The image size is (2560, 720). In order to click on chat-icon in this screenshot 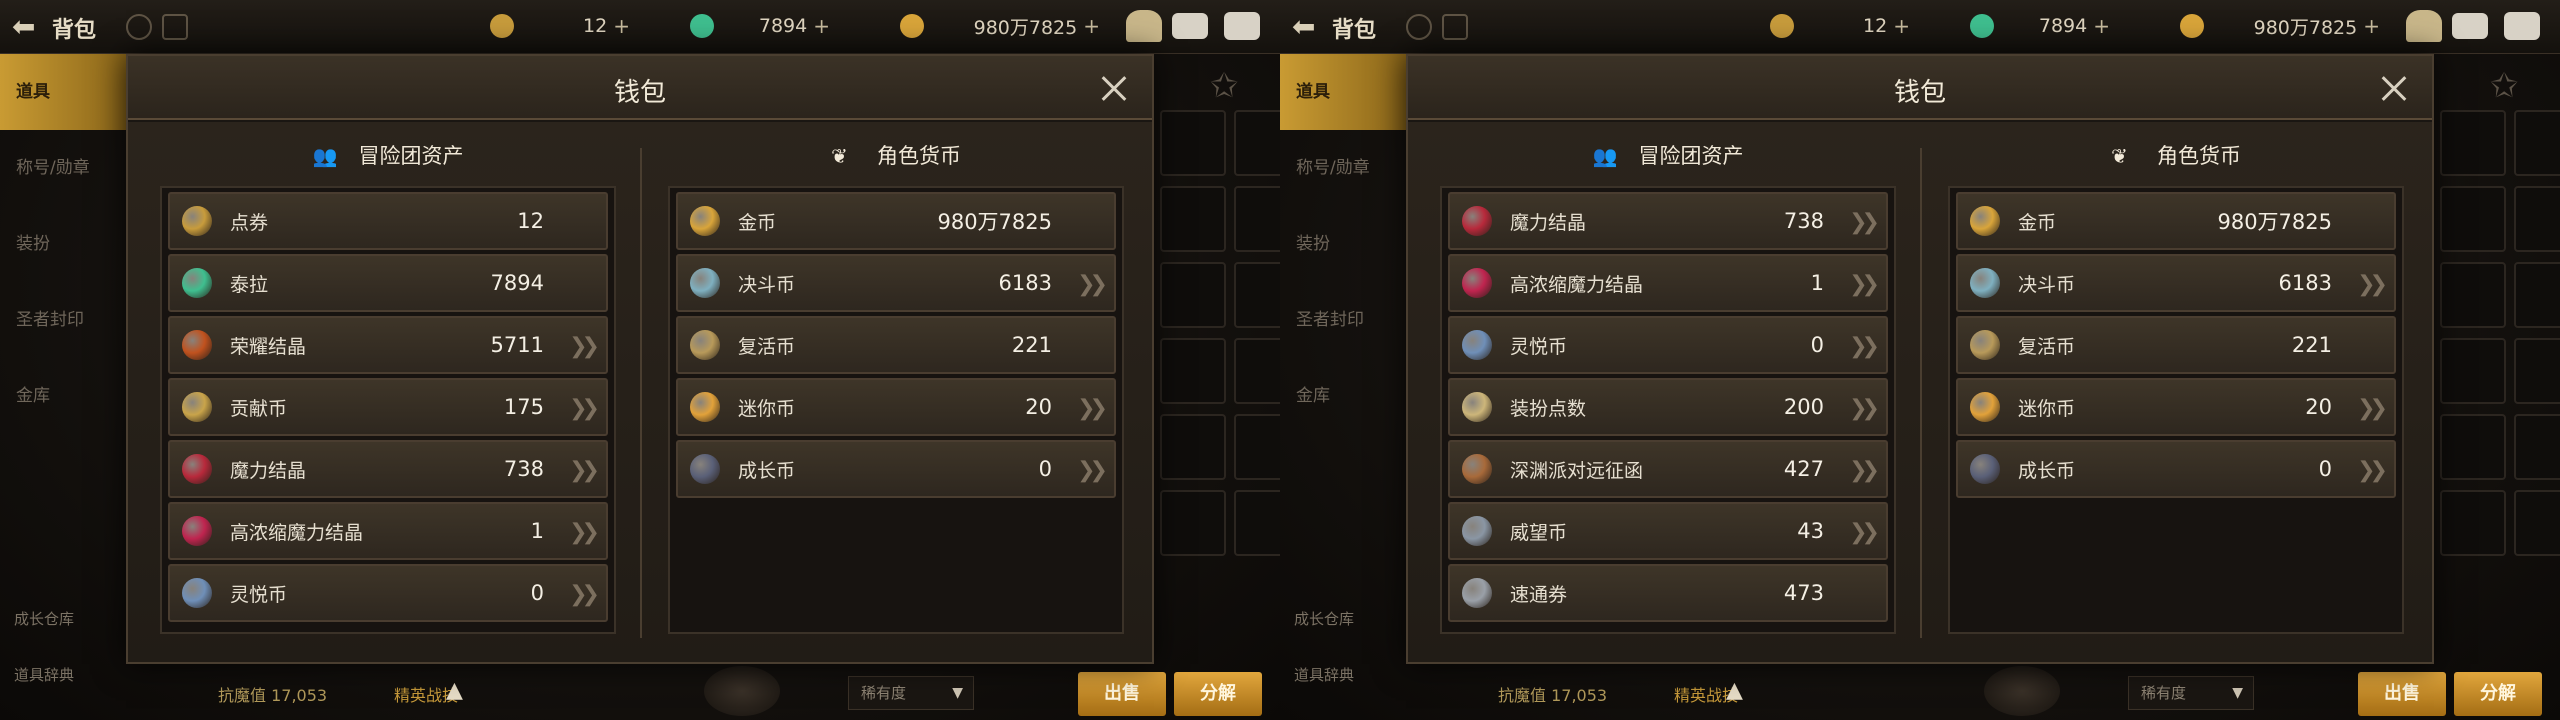, I will do `click(2522, 26)`.